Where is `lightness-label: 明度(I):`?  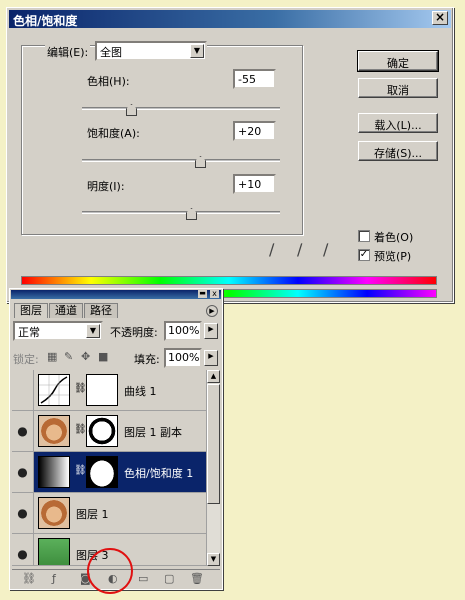 lightness-label: 明度(I): is located at coordinates (106, 186).